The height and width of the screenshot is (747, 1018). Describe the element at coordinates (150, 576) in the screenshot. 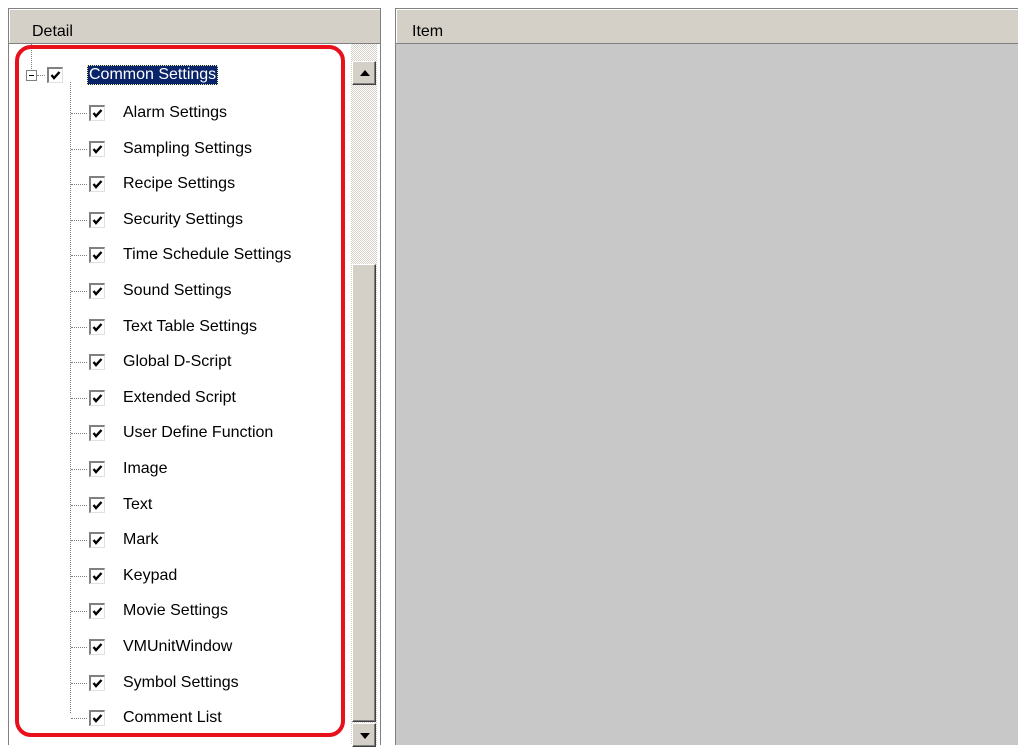

I see `tree-item-label: Keypad` at that location.